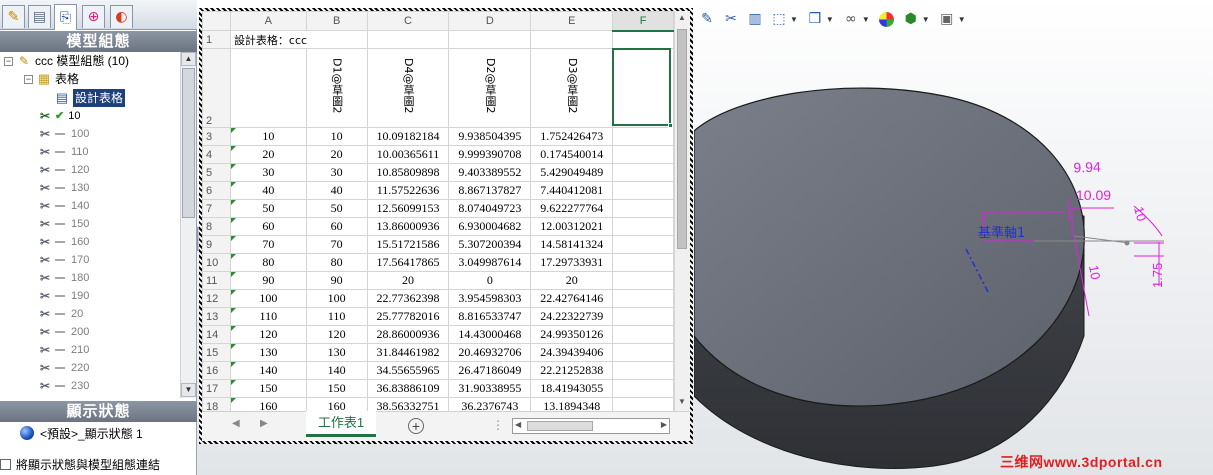  Describe the element at coordinates (336, 298) in the screenshot. I see `cell: 100` at that location.